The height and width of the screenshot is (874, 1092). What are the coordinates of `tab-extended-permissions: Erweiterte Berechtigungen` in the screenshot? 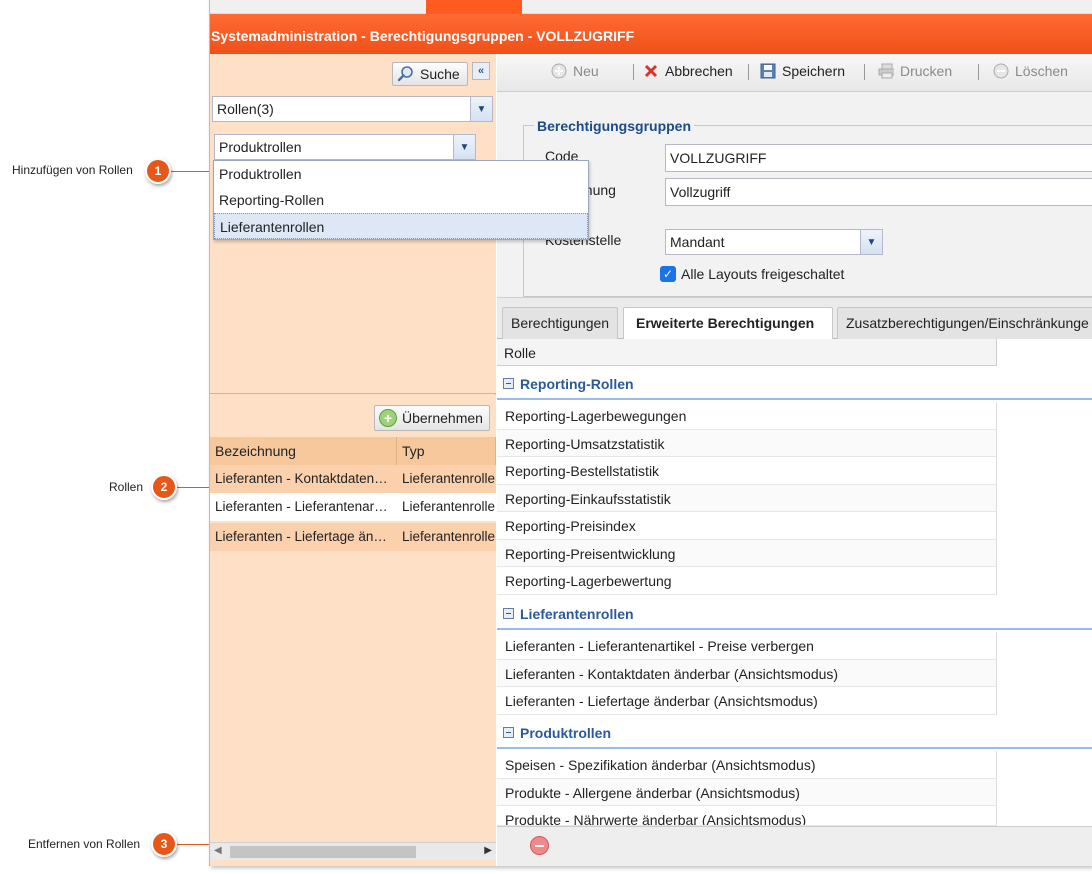 It's located at (728, 323).